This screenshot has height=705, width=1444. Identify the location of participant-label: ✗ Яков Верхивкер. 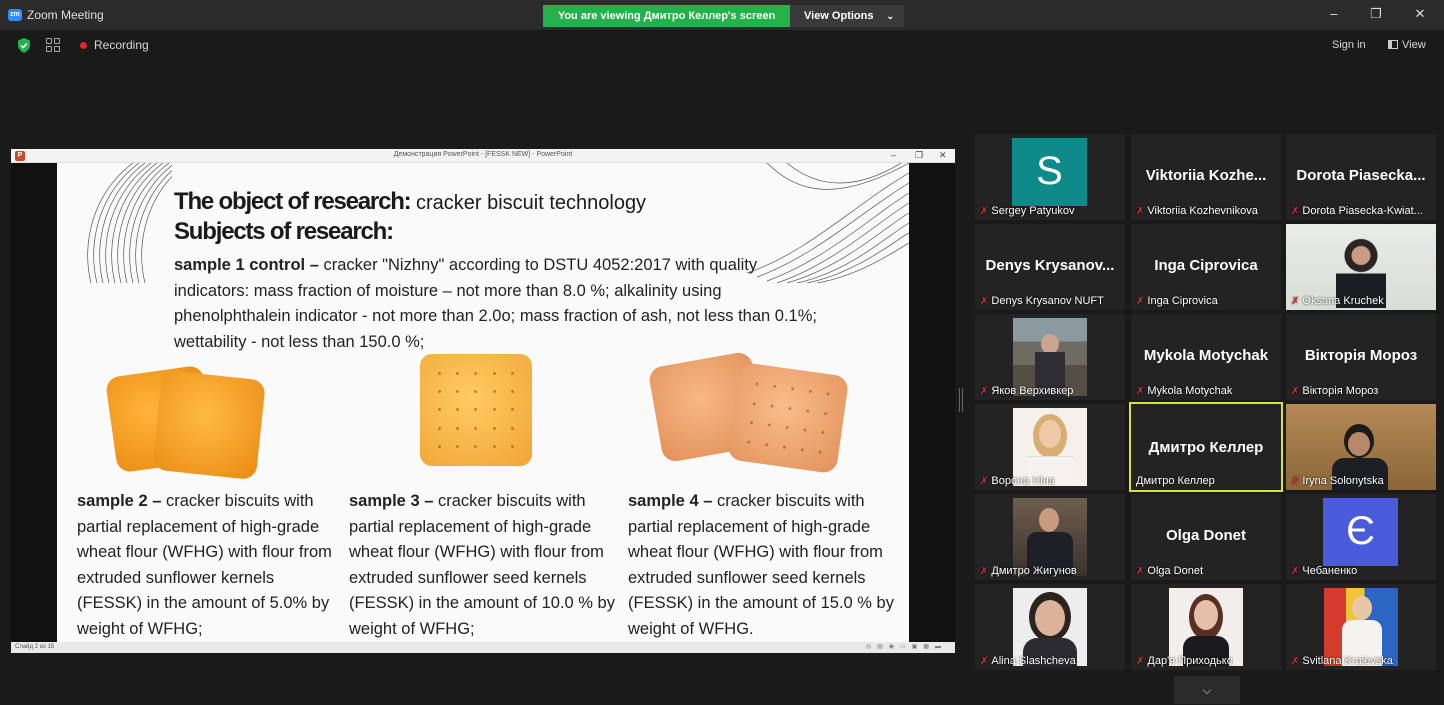
(1026, 391).